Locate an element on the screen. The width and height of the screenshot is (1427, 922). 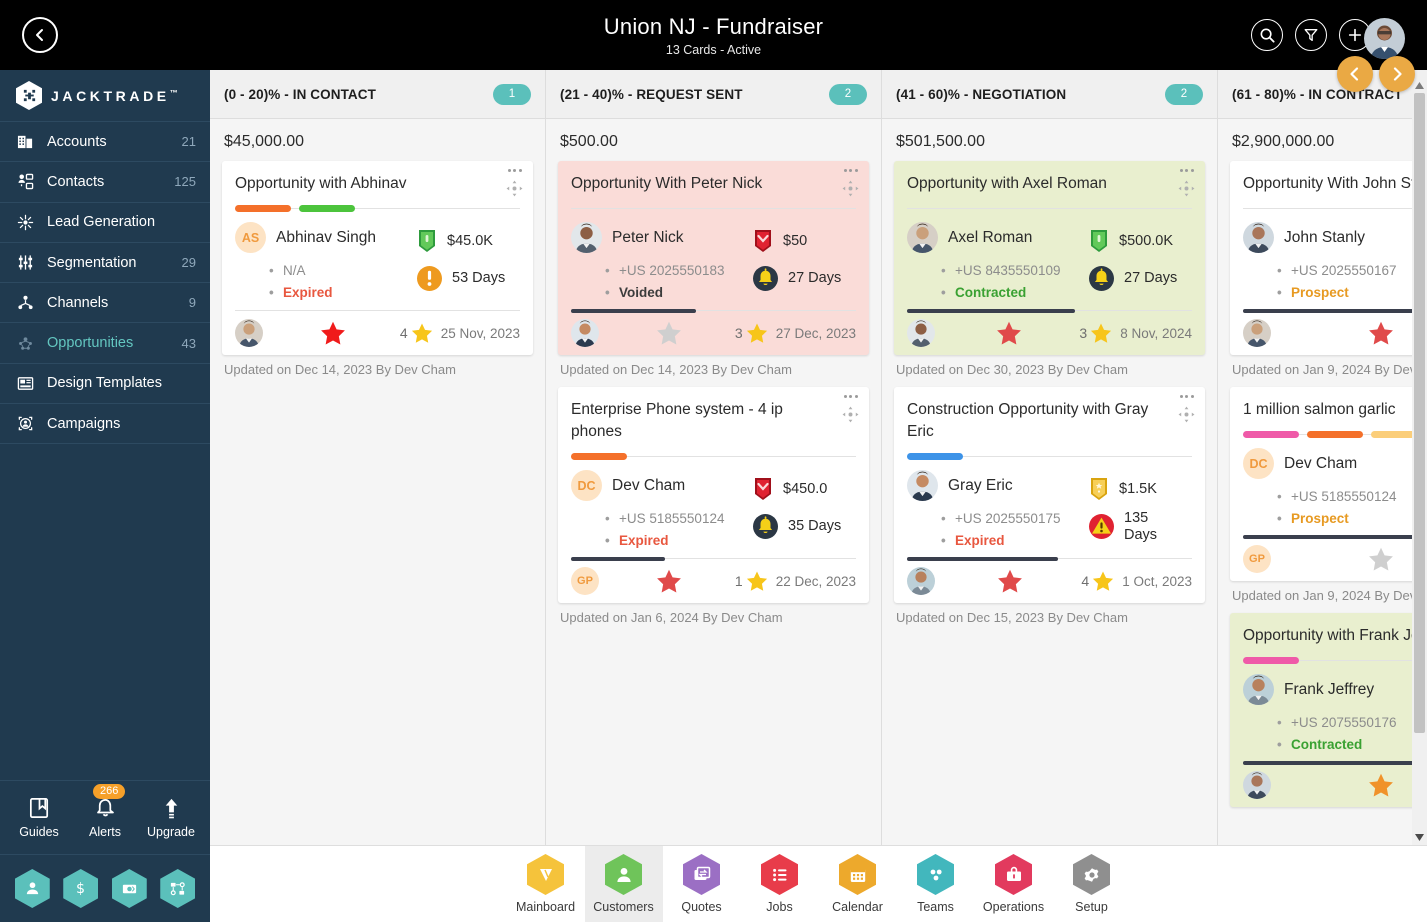
bottom-nav-item-jobs: Jobs is located at coordinates (780, 884).